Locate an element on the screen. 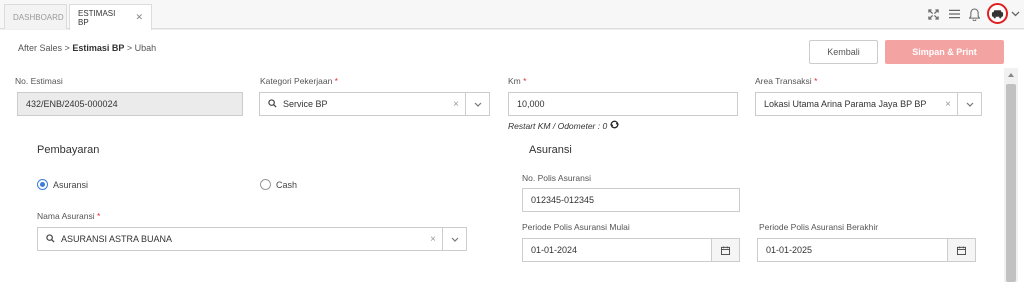 The height and width of the screenshot is (282, 1024). back-button-label: Kembali is located at coordinates (843, 52).